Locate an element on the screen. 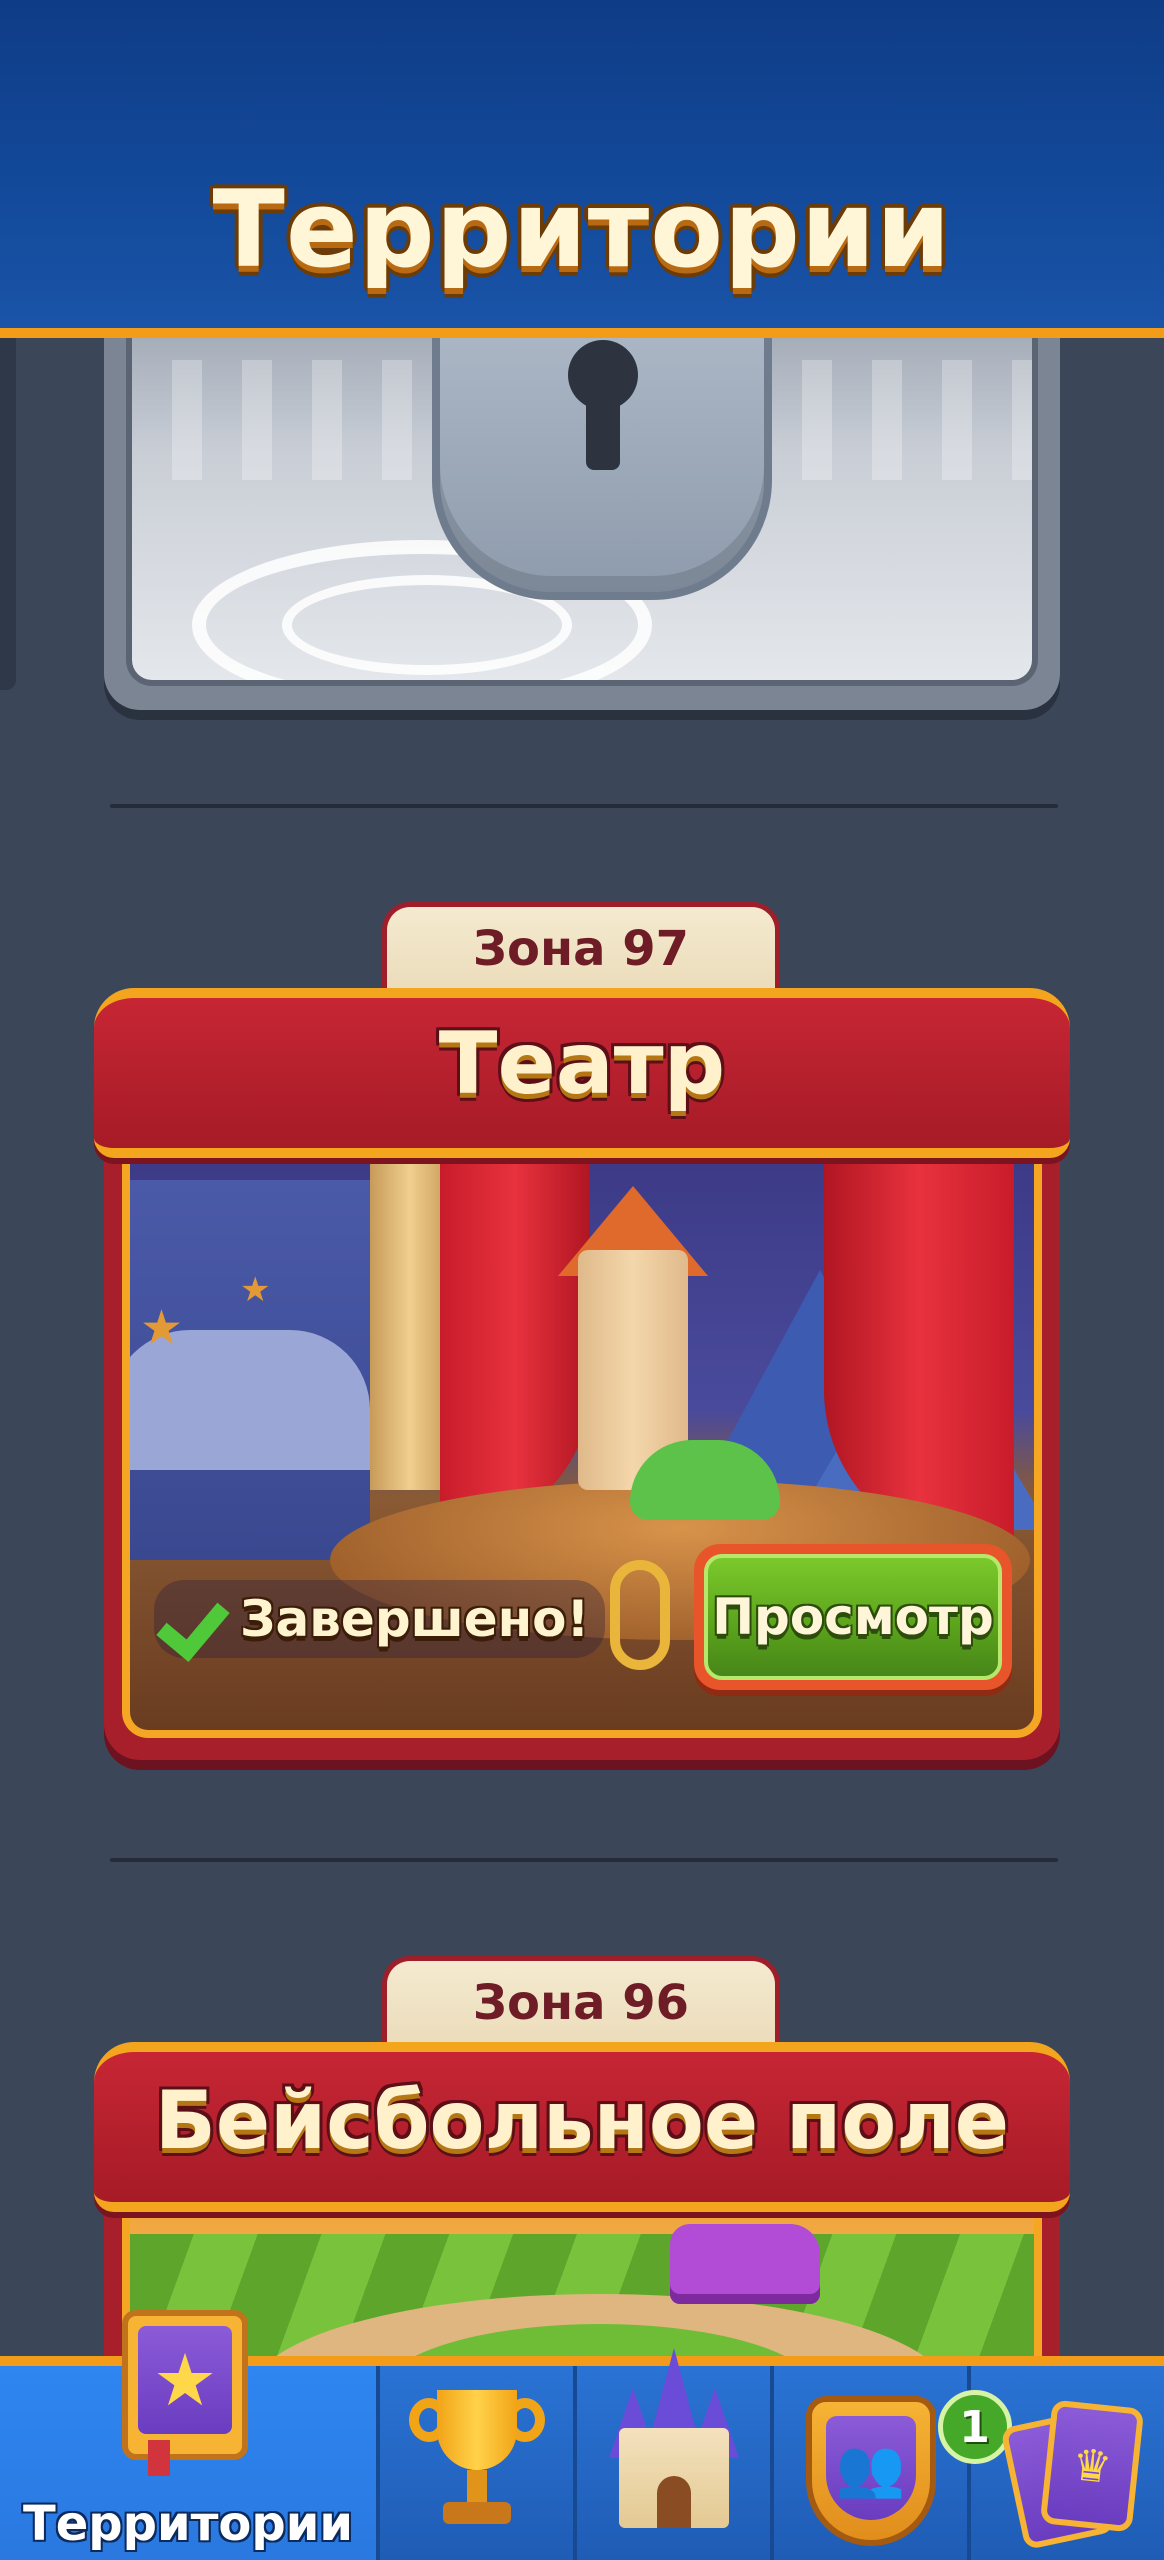 The height and width of the screenshot is (2560, 1164). nav-tab-cards: ♛ is located at coordinates (1067, 2463).